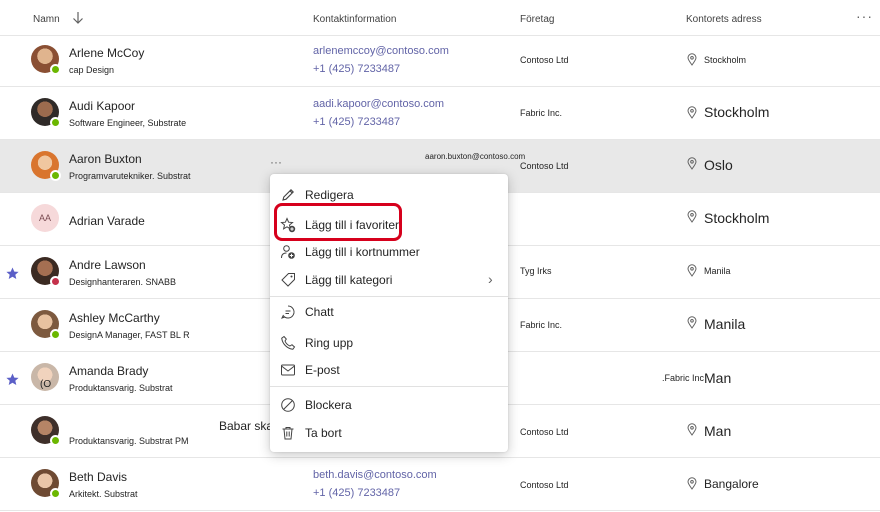  What do you see at coordinates (381, 51) in the screenshot?
I see `contact-email-link: arlenemccoy@contoso.com` at bounding box center [381, 51].